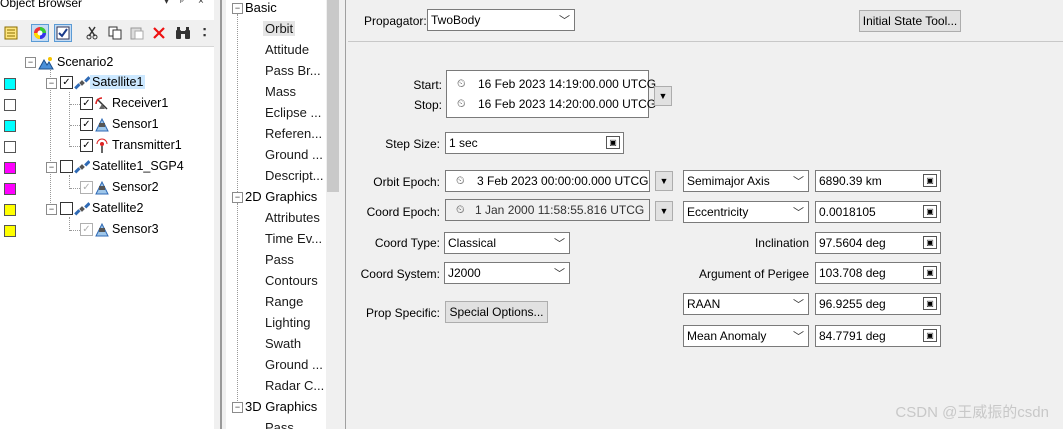 This screenshot has width=1063, height=429. What do you see at coordinates (159, 33) in the screenshot?
I see `delete-icon` at bounding box center [159, 33].